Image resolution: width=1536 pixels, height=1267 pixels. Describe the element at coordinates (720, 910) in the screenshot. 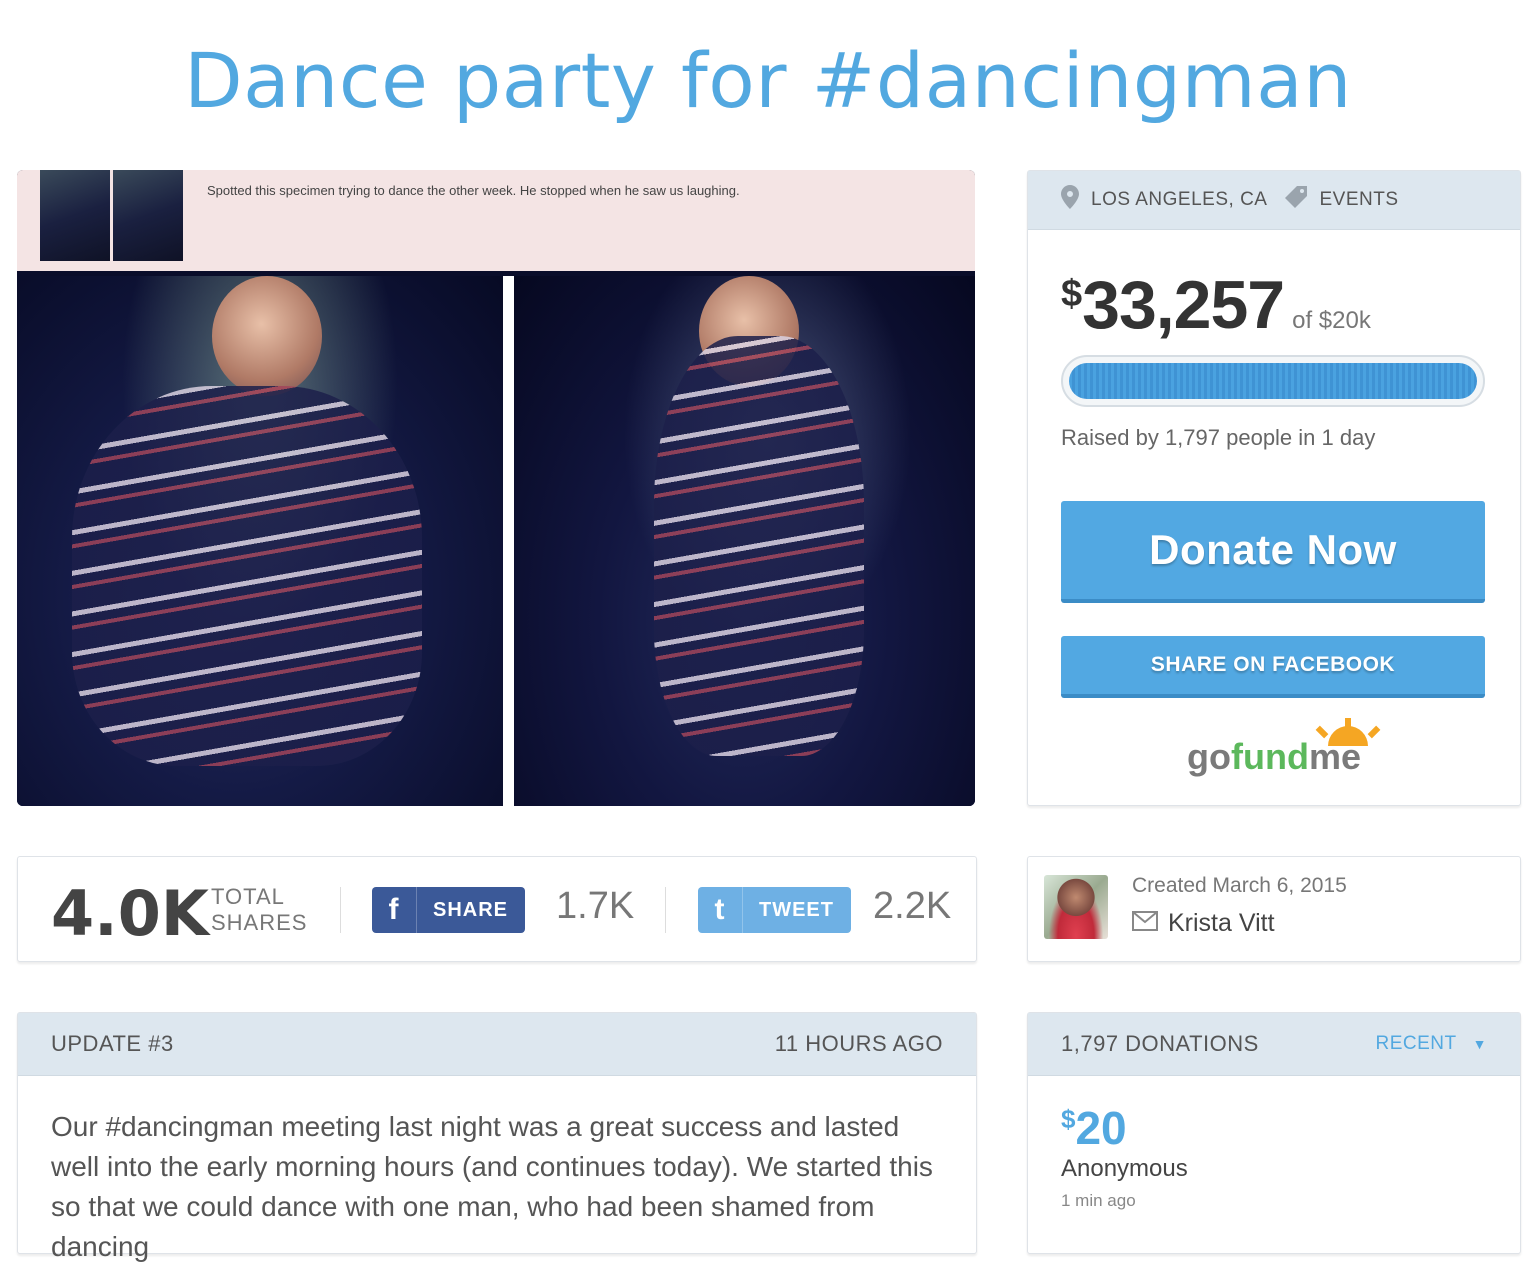

I see `twitter-icon: t` at that location.